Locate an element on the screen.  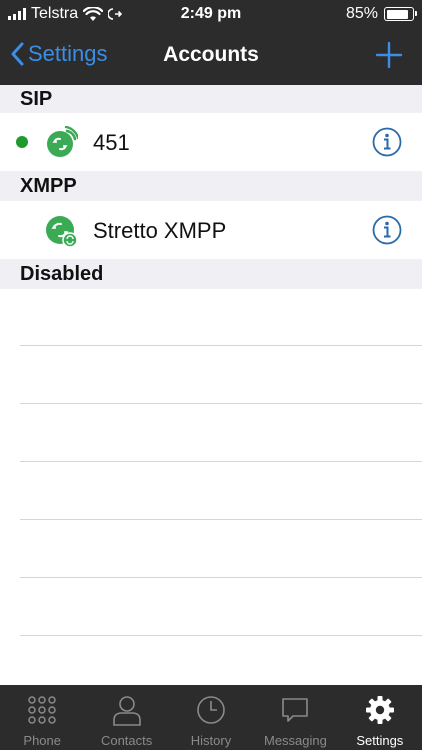
top-bar: Telstra 2:49 pm 85% Settings Accounts is located at coordinates (211, 42).